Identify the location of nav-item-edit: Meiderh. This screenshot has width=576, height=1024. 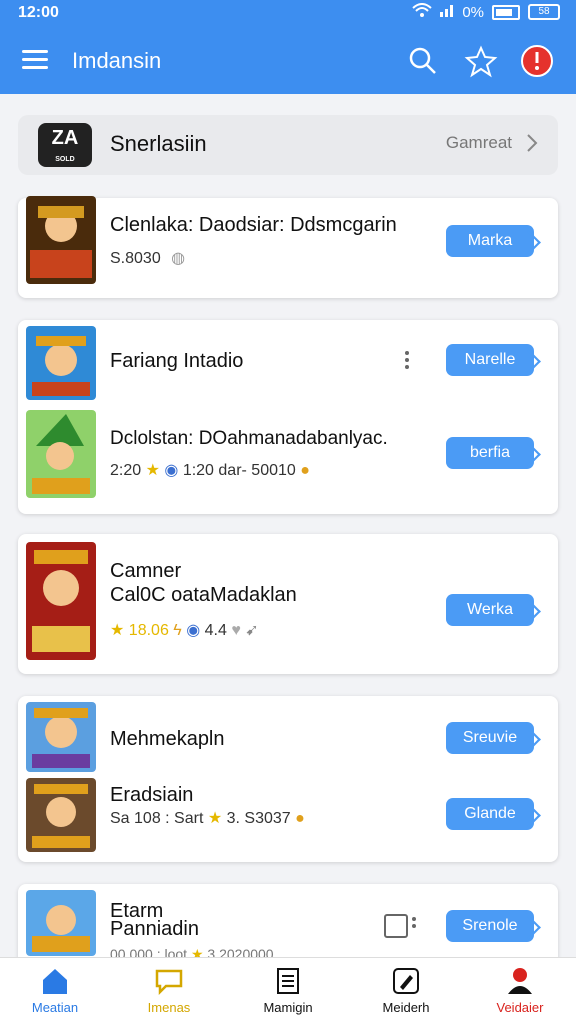
(406, 990).